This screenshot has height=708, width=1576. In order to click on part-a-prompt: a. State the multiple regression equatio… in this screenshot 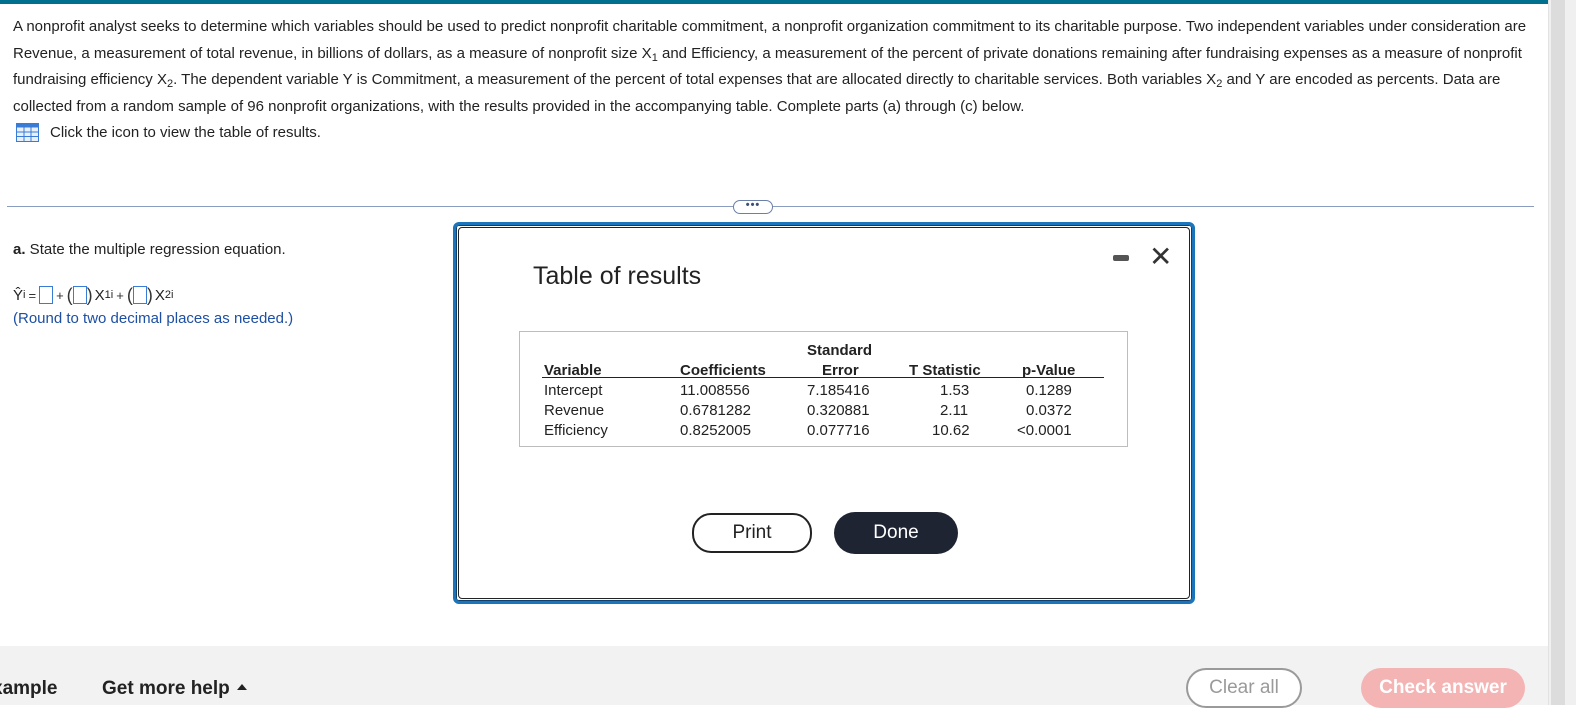, I will do `click(149, 249)`.